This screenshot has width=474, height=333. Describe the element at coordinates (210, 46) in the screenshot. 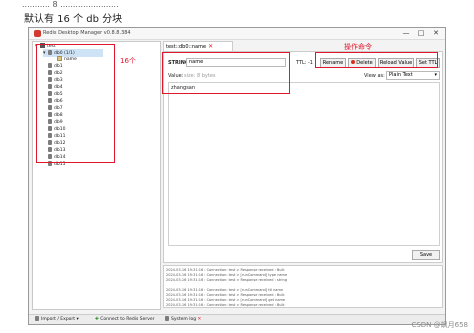

I see `close-tab-icon: ✕` at that location.